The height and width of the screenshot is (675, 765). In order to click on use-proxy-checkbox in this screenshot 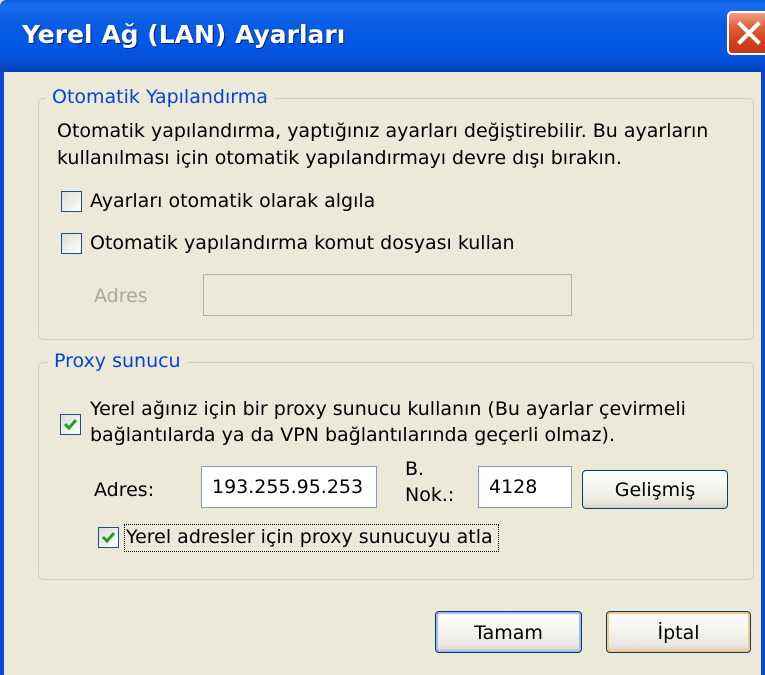, I will do `click(70, 424)`.